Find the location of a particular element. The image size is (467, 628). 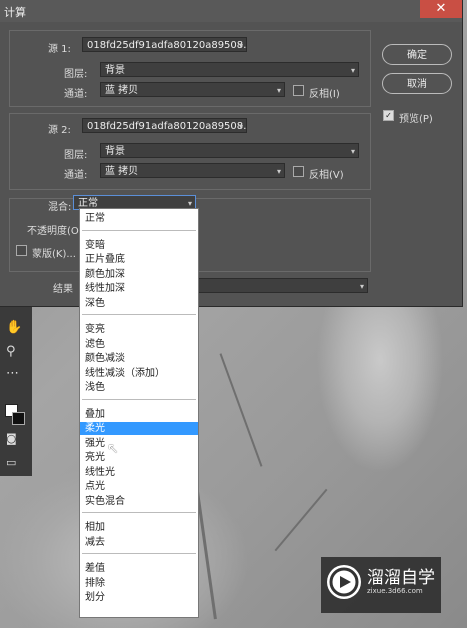

source2-layer-value: 背景 is located at coordinates (115, 151).